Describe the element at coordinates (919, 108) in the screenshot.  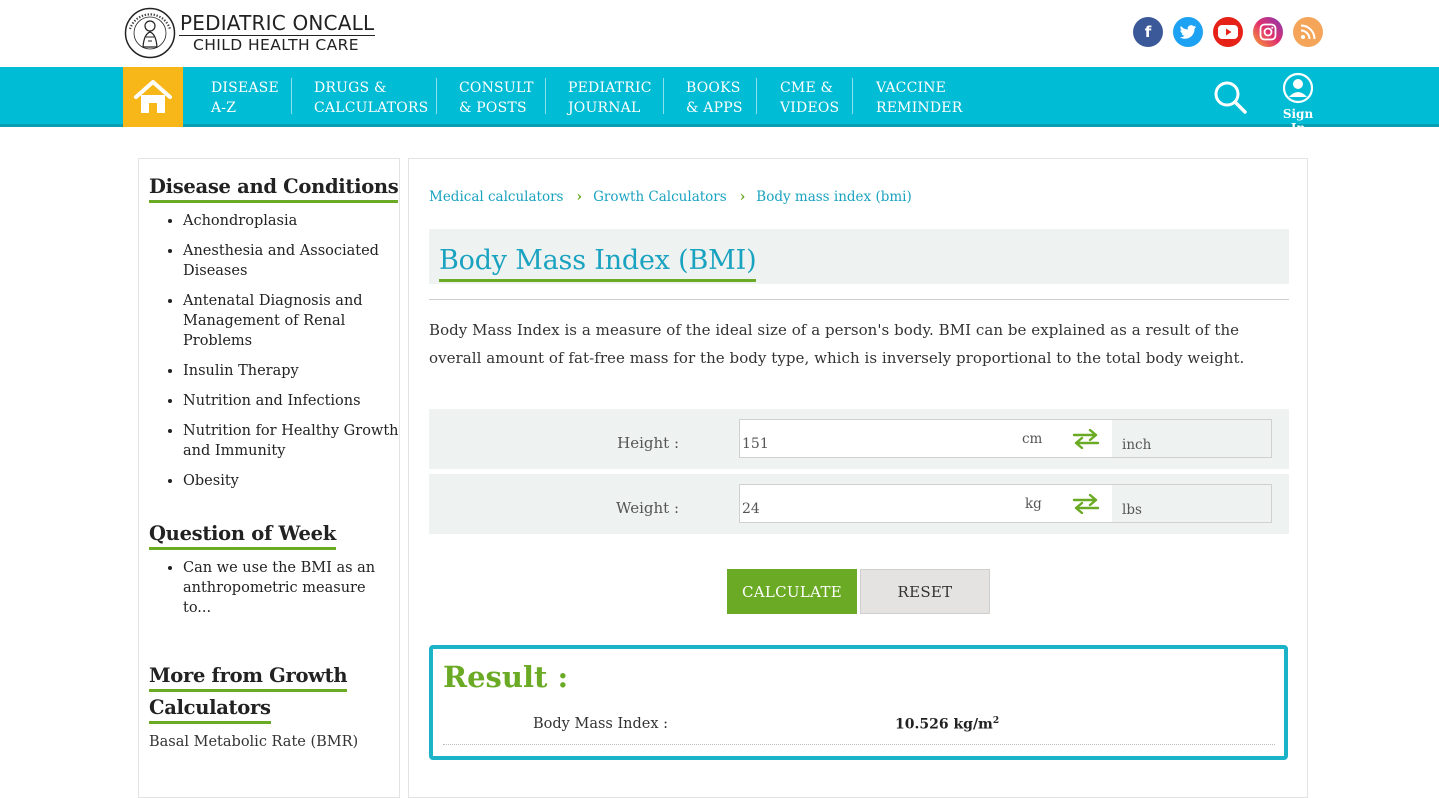
I see `nav-label: REMINDER` at that location.